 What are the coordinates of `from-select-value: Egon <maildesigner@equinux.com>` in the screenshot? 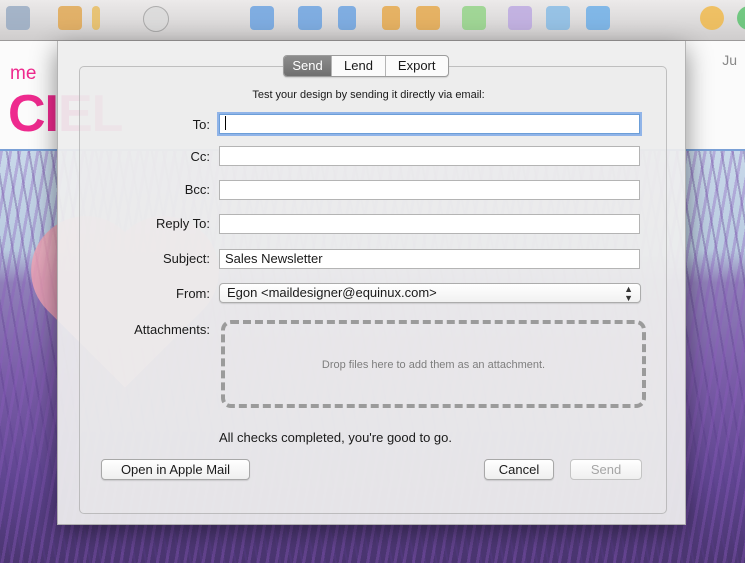 It's located at (332, 292).